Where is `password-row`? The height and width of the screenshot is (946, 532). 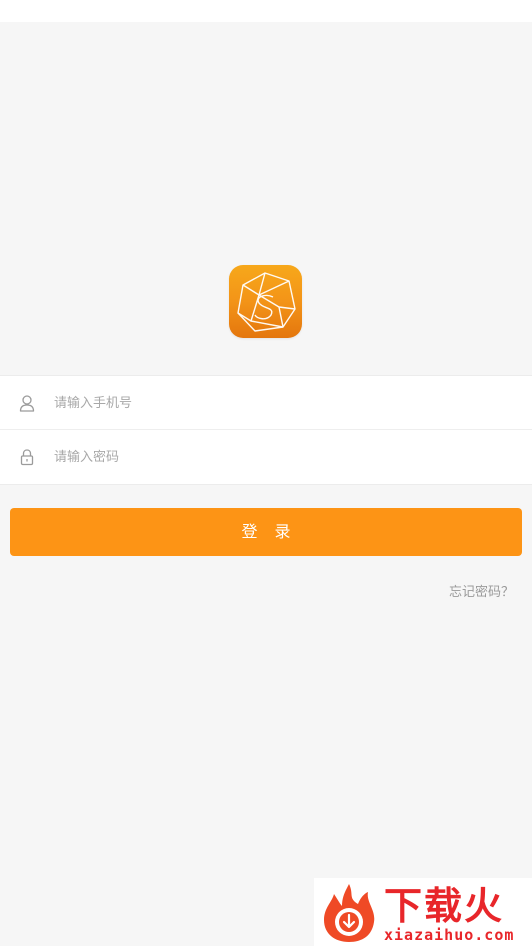
password-row is located at coordinates (266, 457).